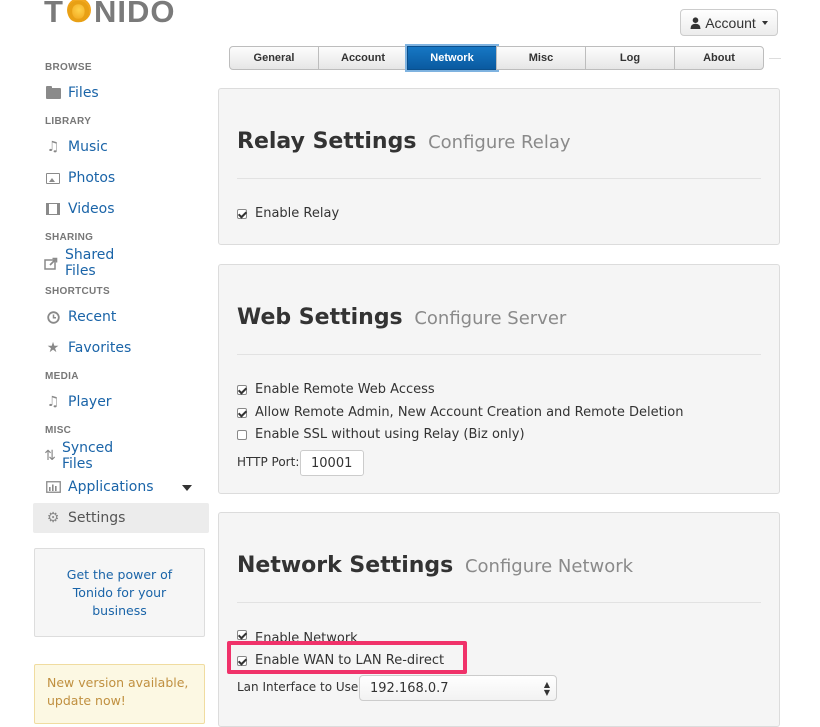  Describe the element at coordinates (50, 456) in the screenshot. I see `sync-icon: ⇅` at that location.